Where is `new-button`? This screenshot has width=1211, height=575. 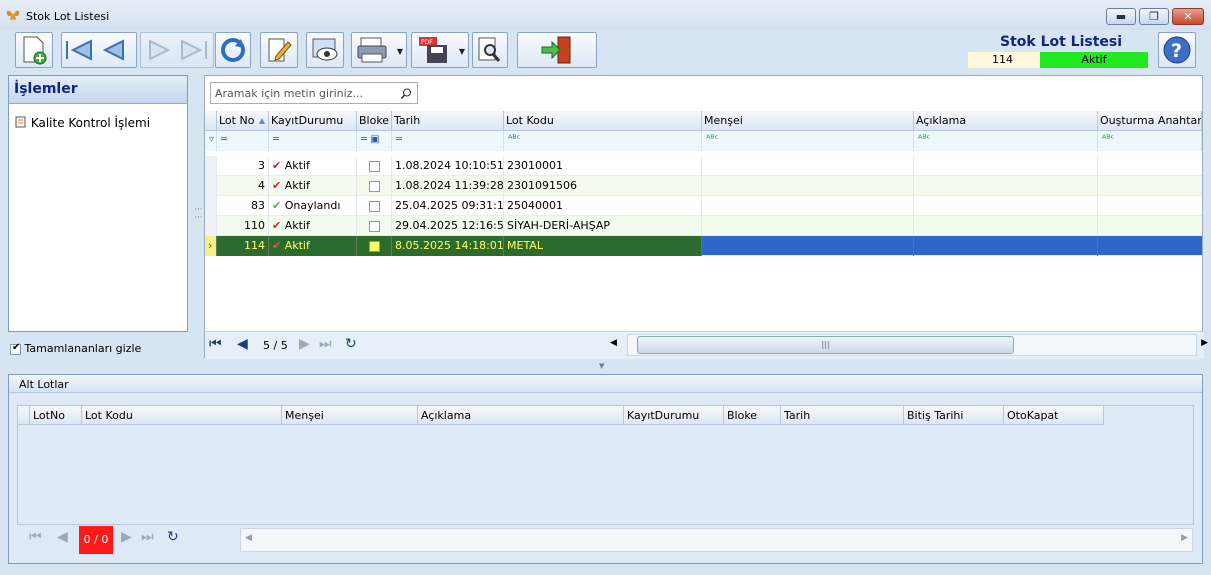 new-button is located at coordinates (34, 50).